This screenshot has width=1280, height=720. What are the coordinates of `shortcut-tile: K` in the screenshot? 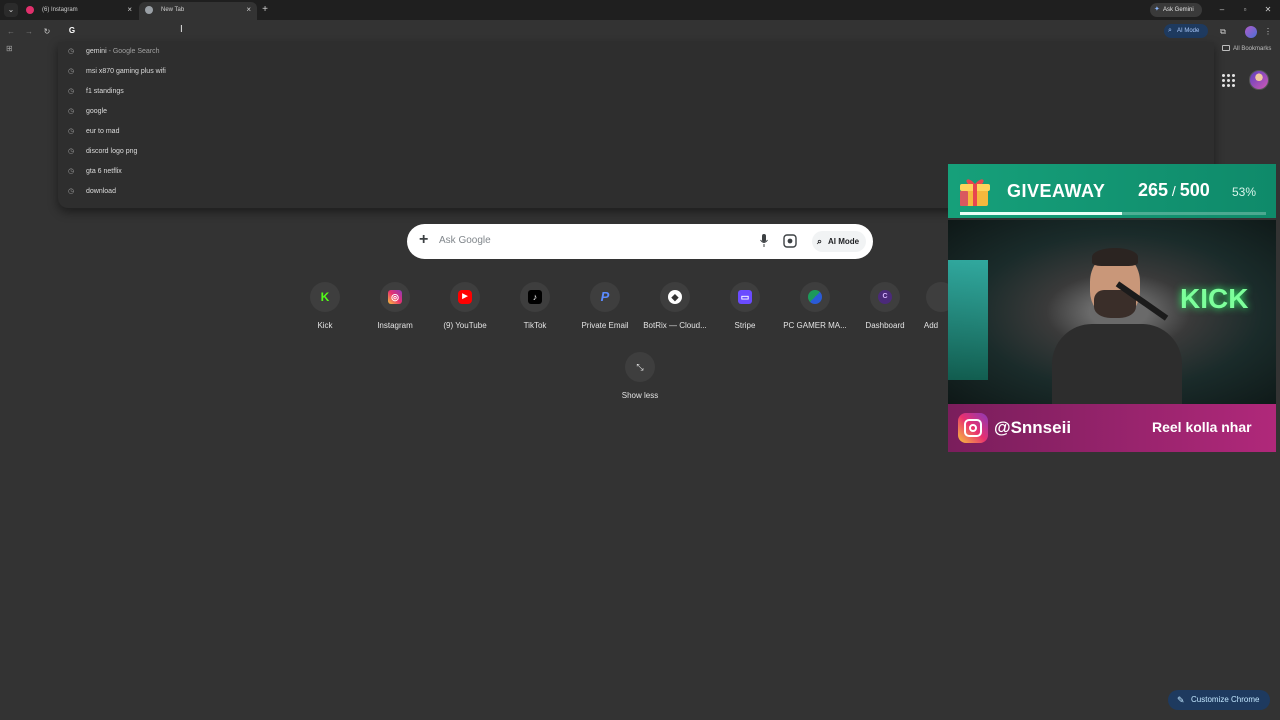 It's located at (325, 297).